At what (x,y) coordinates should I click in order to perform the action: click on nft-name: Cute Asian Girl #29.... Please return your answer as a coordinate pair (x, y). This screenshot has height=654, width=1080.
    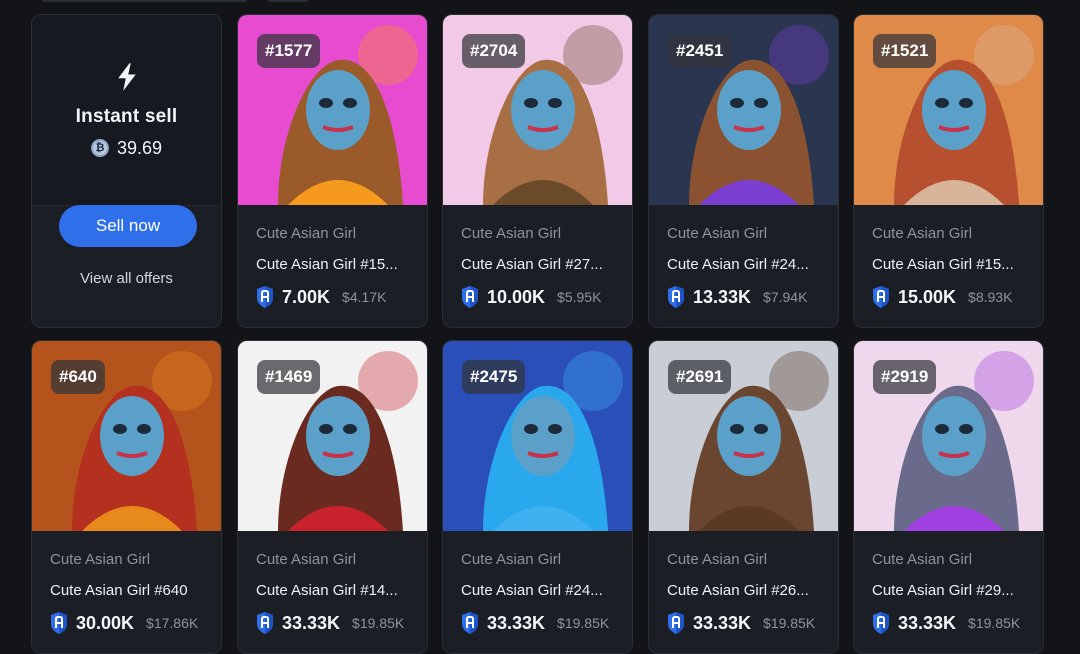
    Looking at the image, I should click on (952, 590).